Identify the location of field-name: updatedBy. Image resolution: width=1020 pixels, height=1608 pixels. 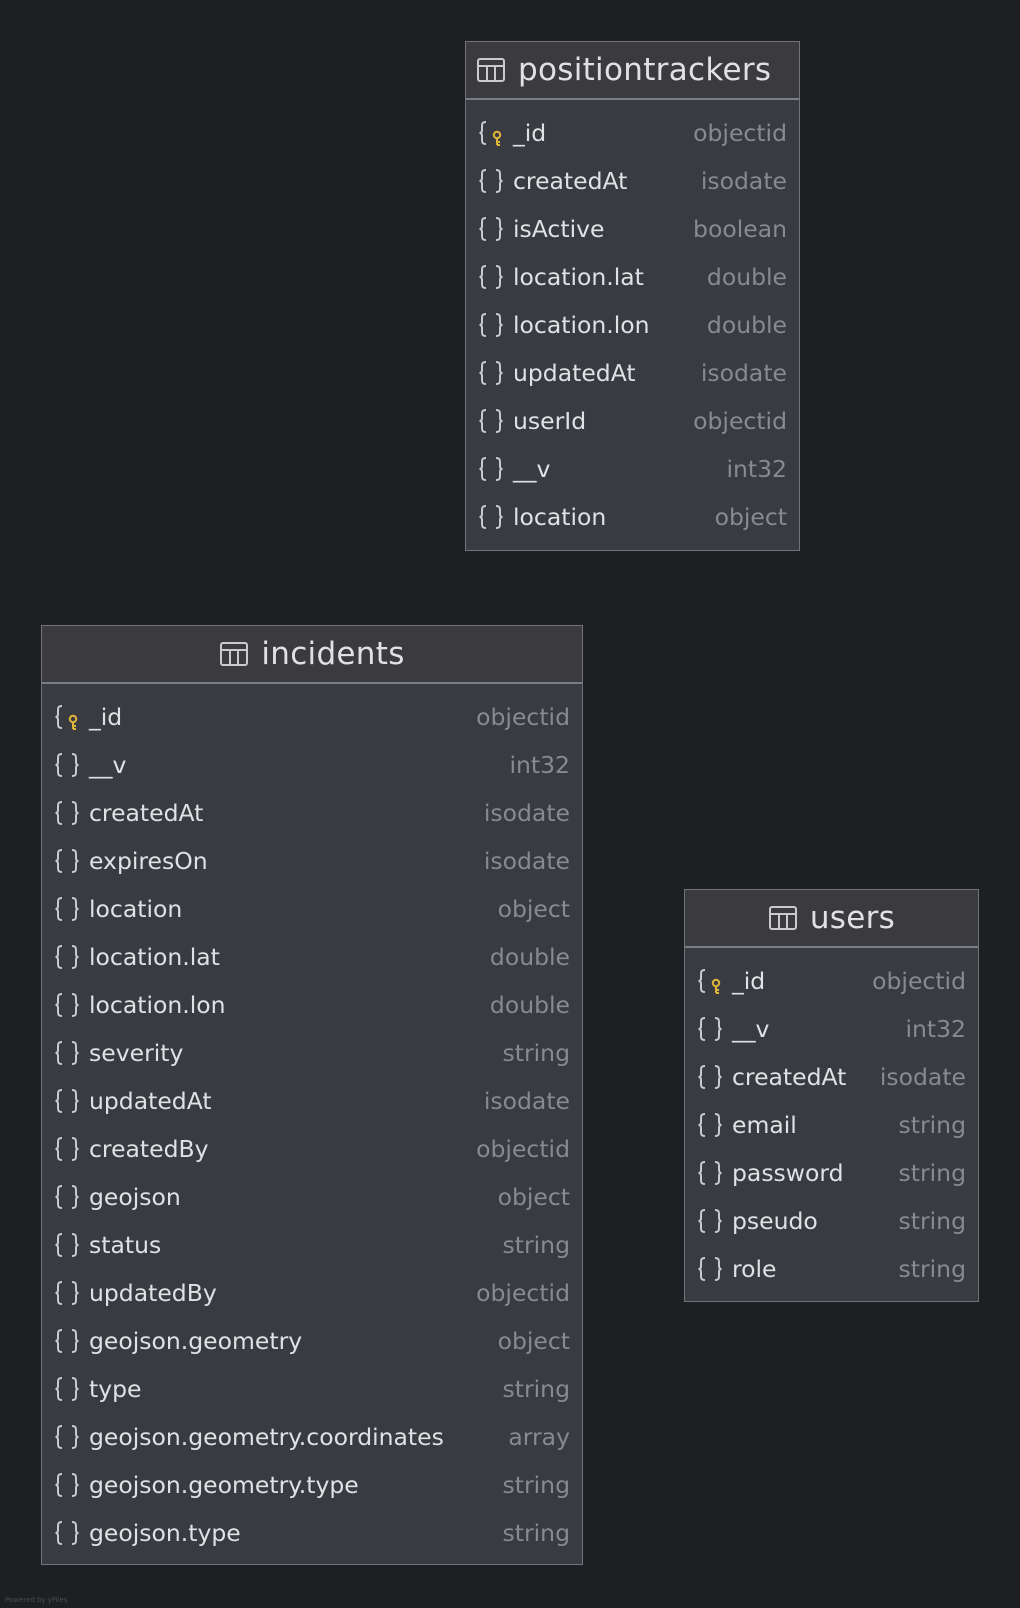
(153, 1293).